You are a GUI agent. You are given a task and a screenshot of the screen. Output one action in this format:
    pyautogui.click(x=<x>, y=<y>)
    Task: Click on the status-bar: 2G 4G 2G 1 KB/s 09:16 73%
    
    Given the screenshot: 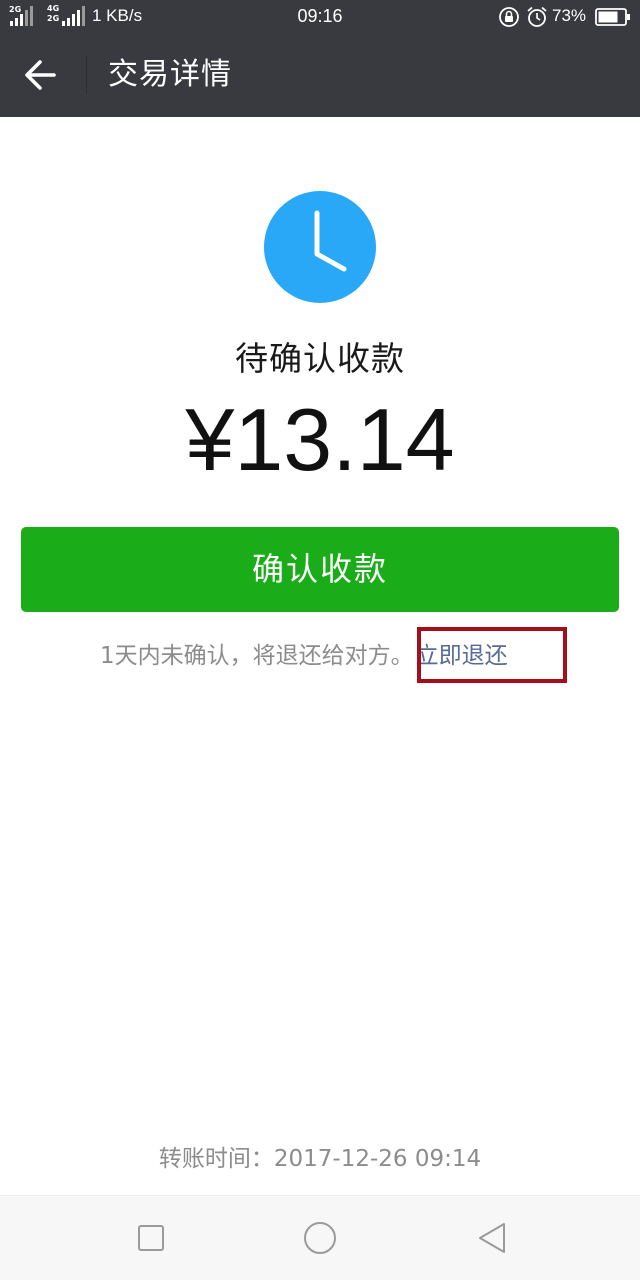 What is the action you would take?
    pyautogui.click(x=320, y=16)
    